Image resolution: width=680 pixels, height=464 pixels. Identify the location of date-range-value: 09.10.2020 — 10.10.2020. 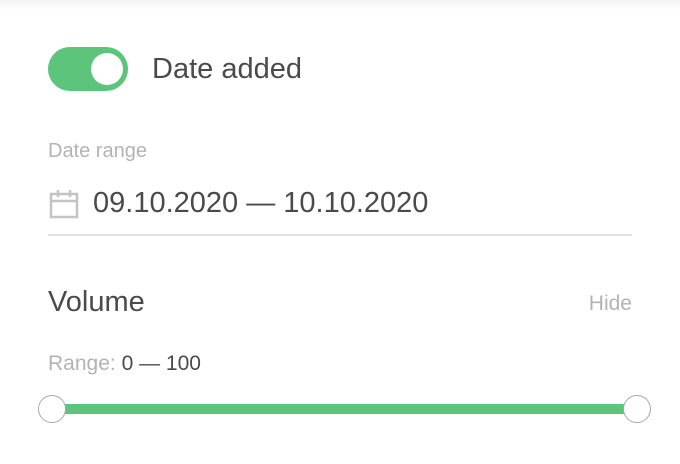
(261, 203).